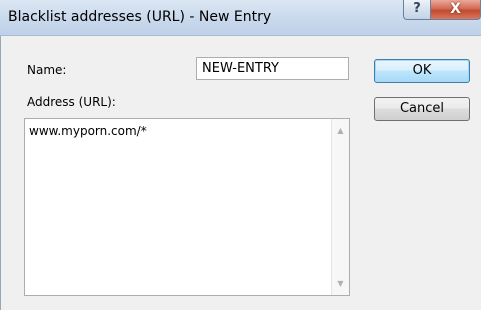 Image resolution: width=481 pixels, height=310 pixels. I want to click on help-button: ?, so click(417, 10).